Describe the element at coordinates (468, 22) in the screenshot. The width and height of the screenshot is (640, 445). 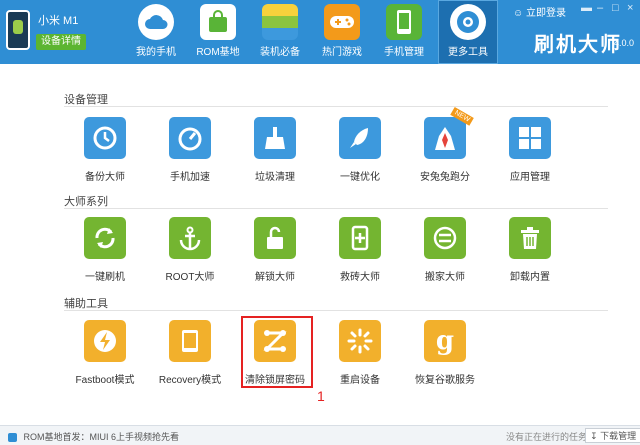
I see `tools-icon` at that location.